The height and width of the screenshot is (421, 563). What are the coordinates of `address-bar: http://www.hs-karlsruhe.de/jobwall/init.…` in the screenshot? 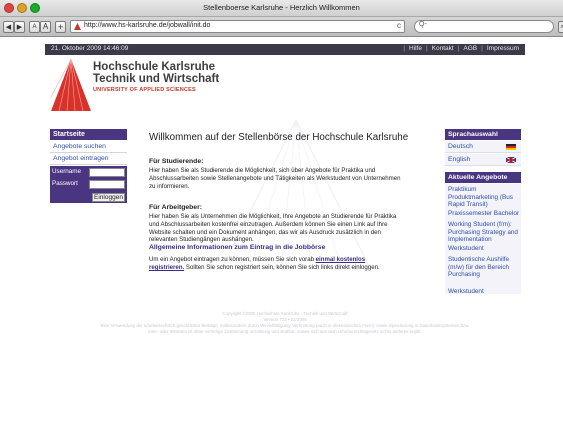 It's located at (237, 26).